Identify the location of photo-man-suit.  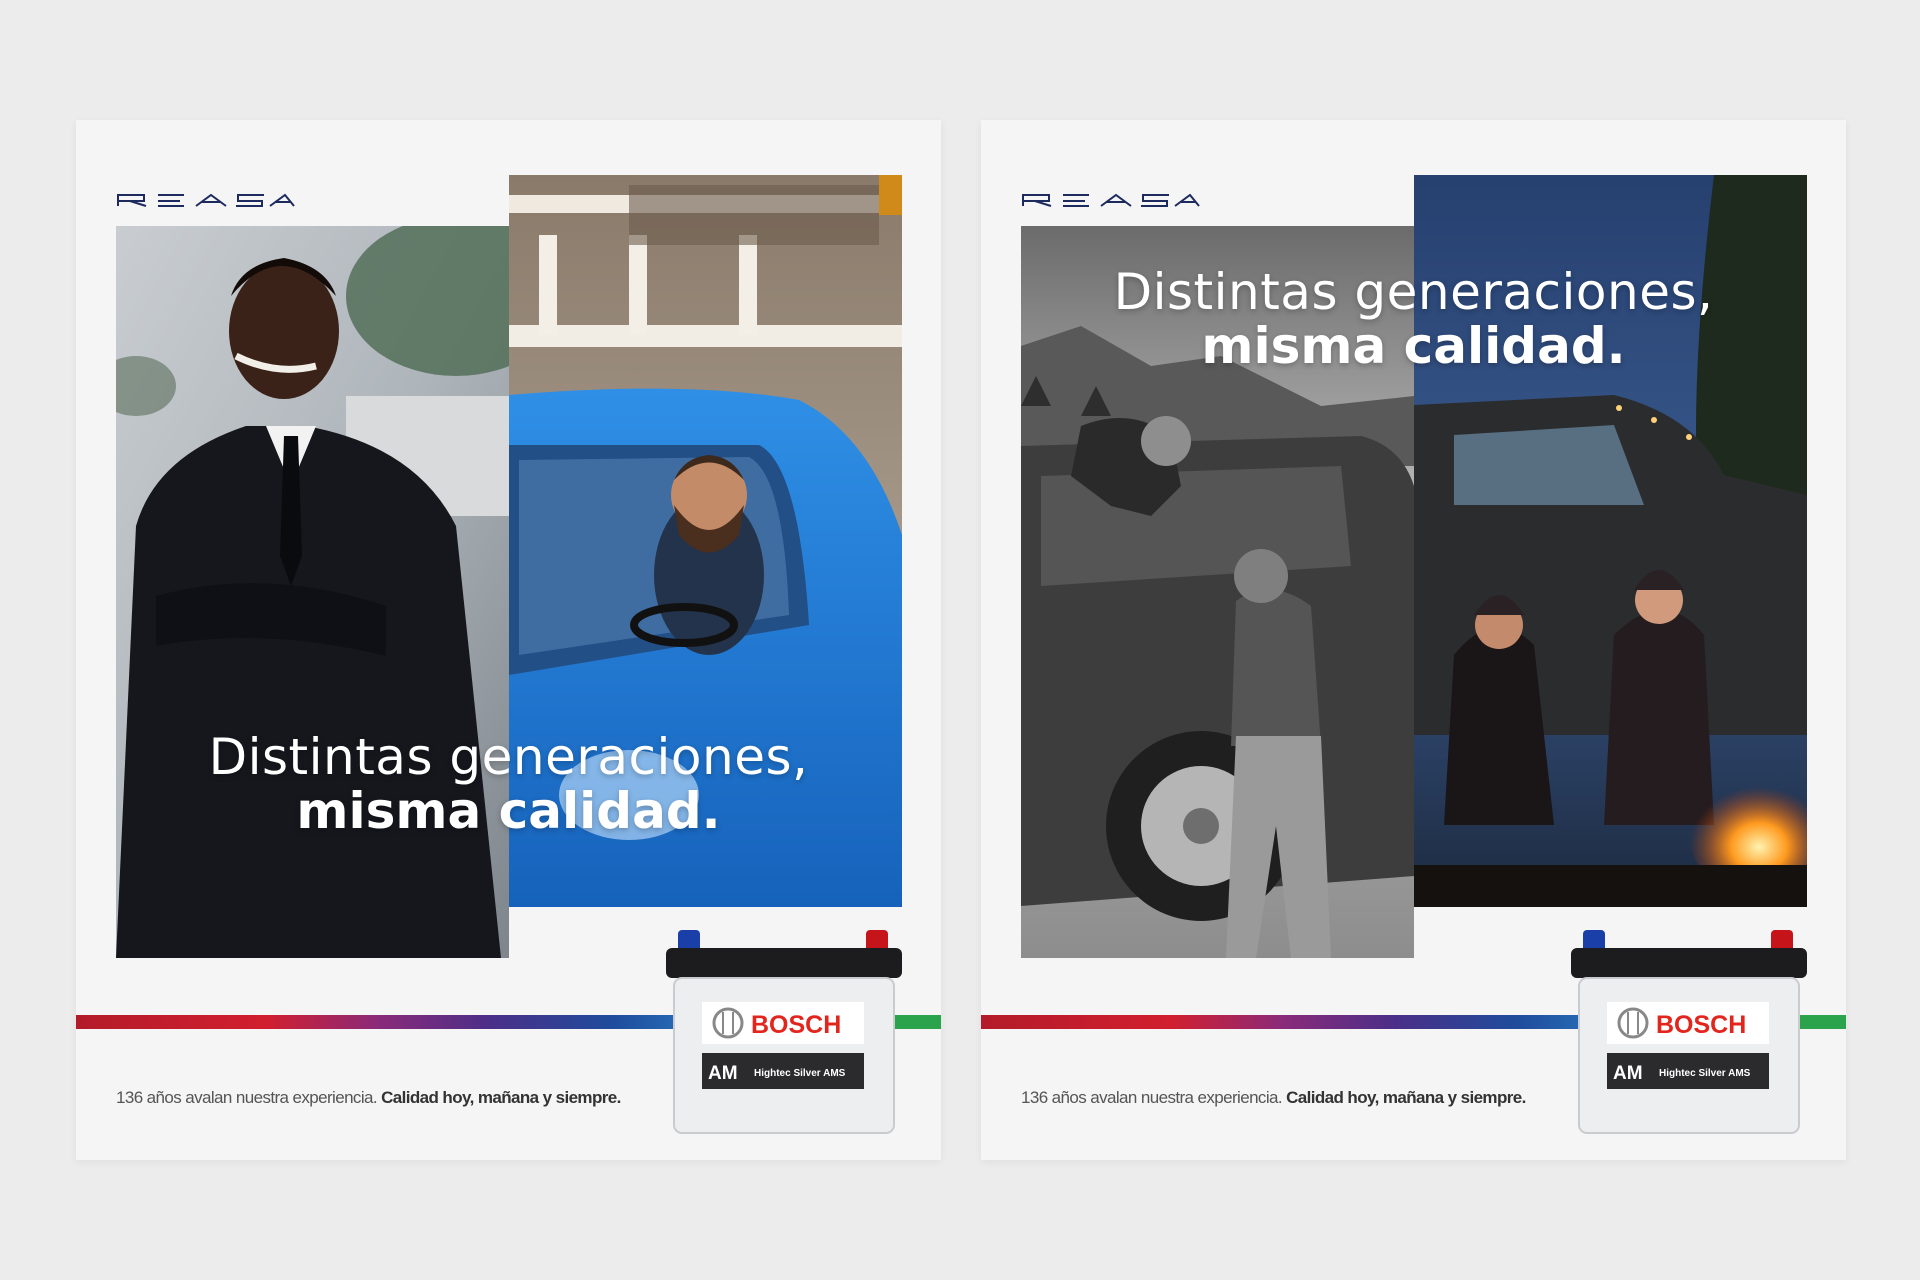
(312, 592).